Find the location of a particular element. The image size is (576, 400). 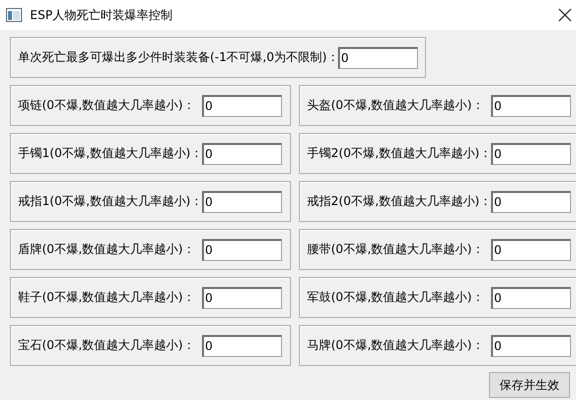

field-label: 盾牌(0不爆,数值越大几率越小)： is located at coordinates (107, 249).